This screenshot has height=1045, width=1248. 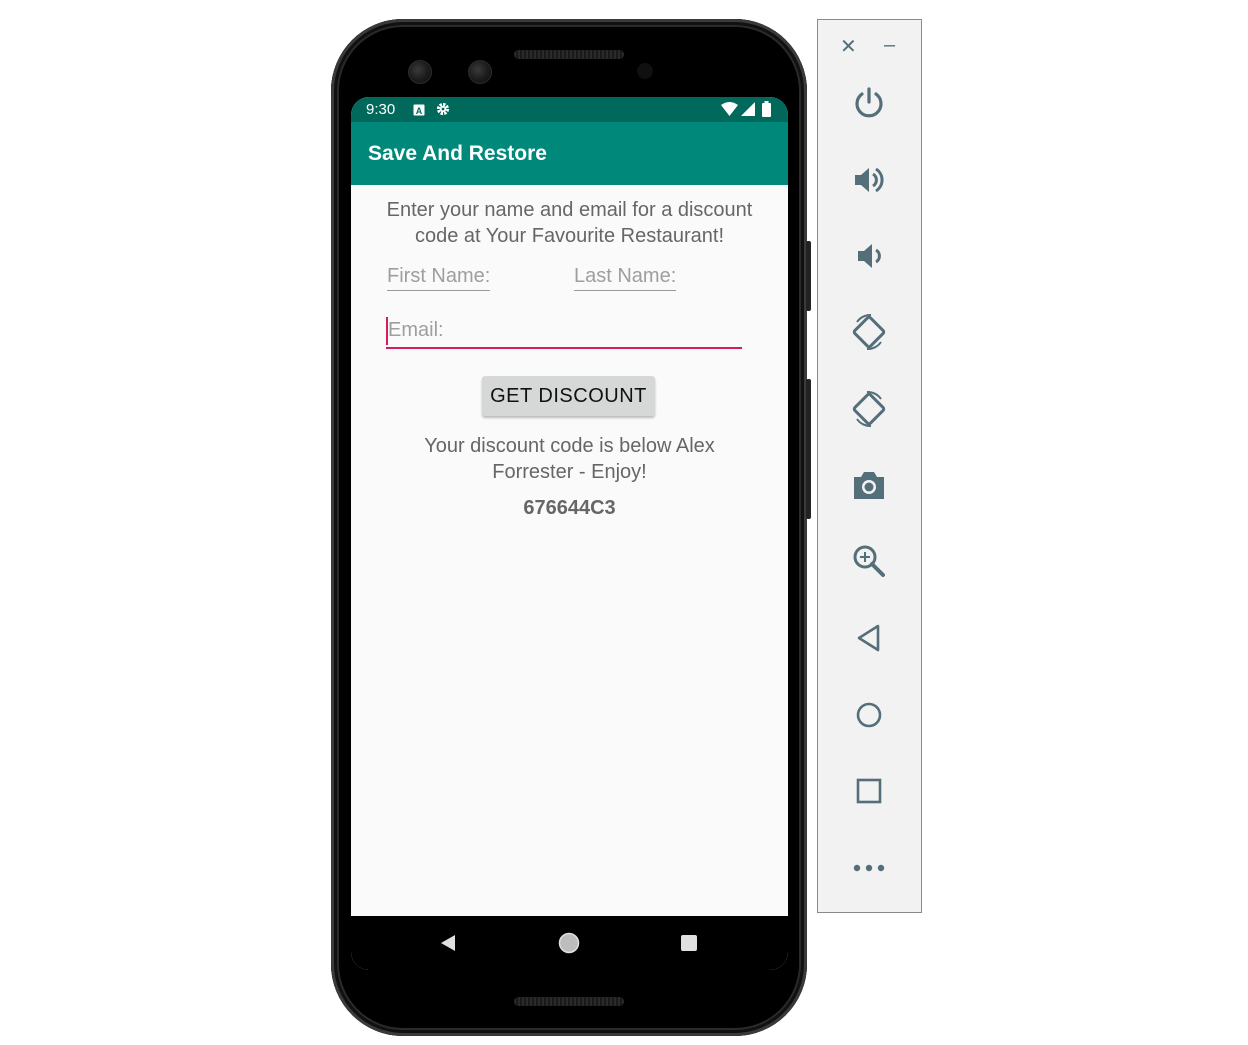 I want to click on first-name-field: First Name:, so click(x=439, y=278).